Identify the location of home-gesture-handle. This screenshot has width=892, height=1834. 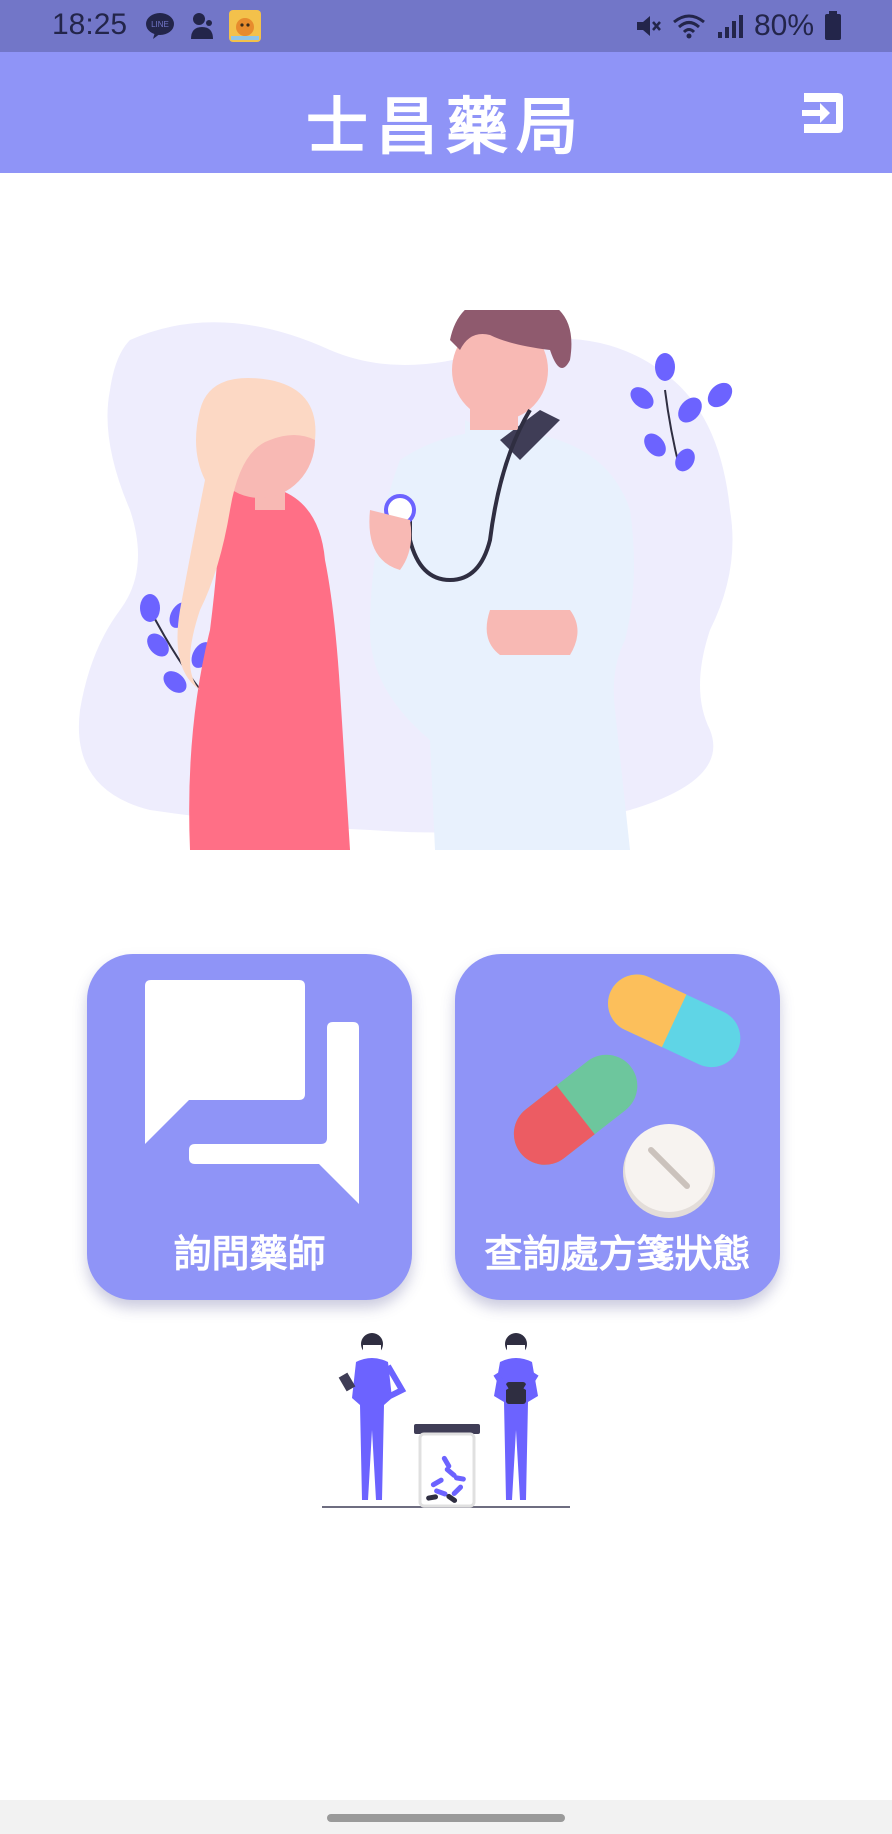
(446, 1818).